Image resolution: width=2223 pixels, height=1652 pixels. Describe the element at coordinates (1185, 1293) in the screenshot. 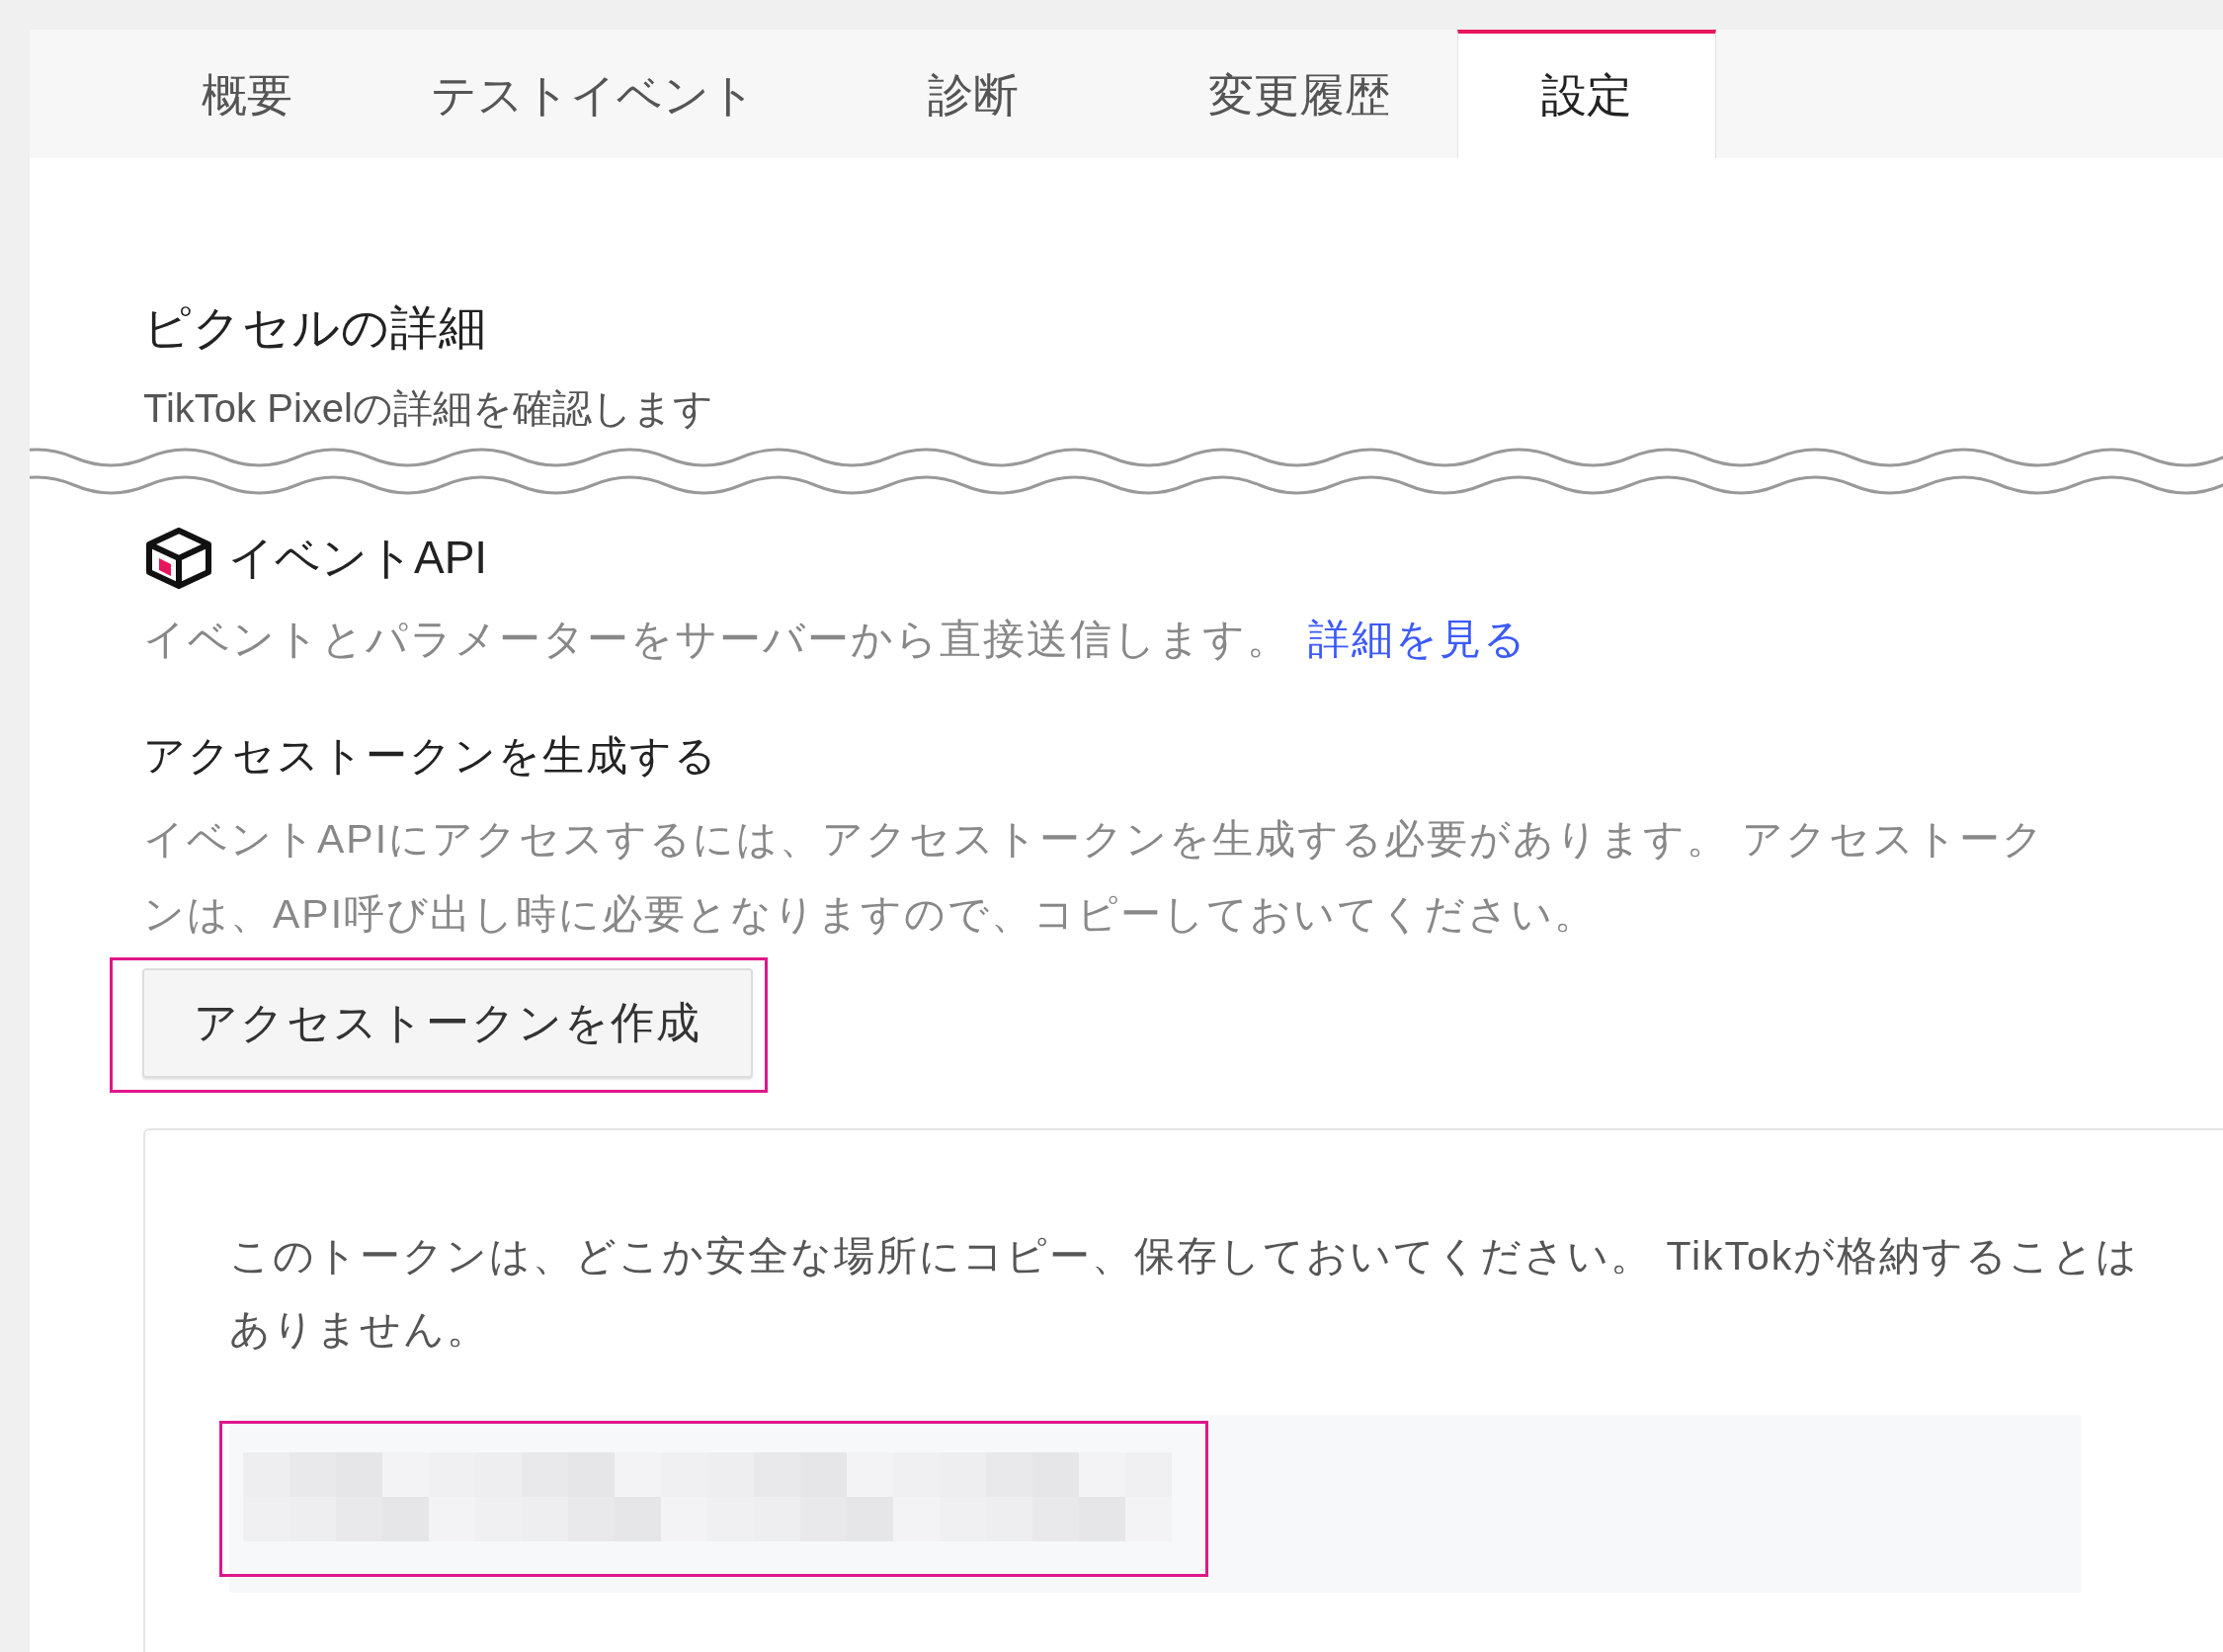

I see `notice-text: このトークンは、どこか安全な場所にコピー、保存しておいてください。 TikTokが格納することはありません。` at that location.